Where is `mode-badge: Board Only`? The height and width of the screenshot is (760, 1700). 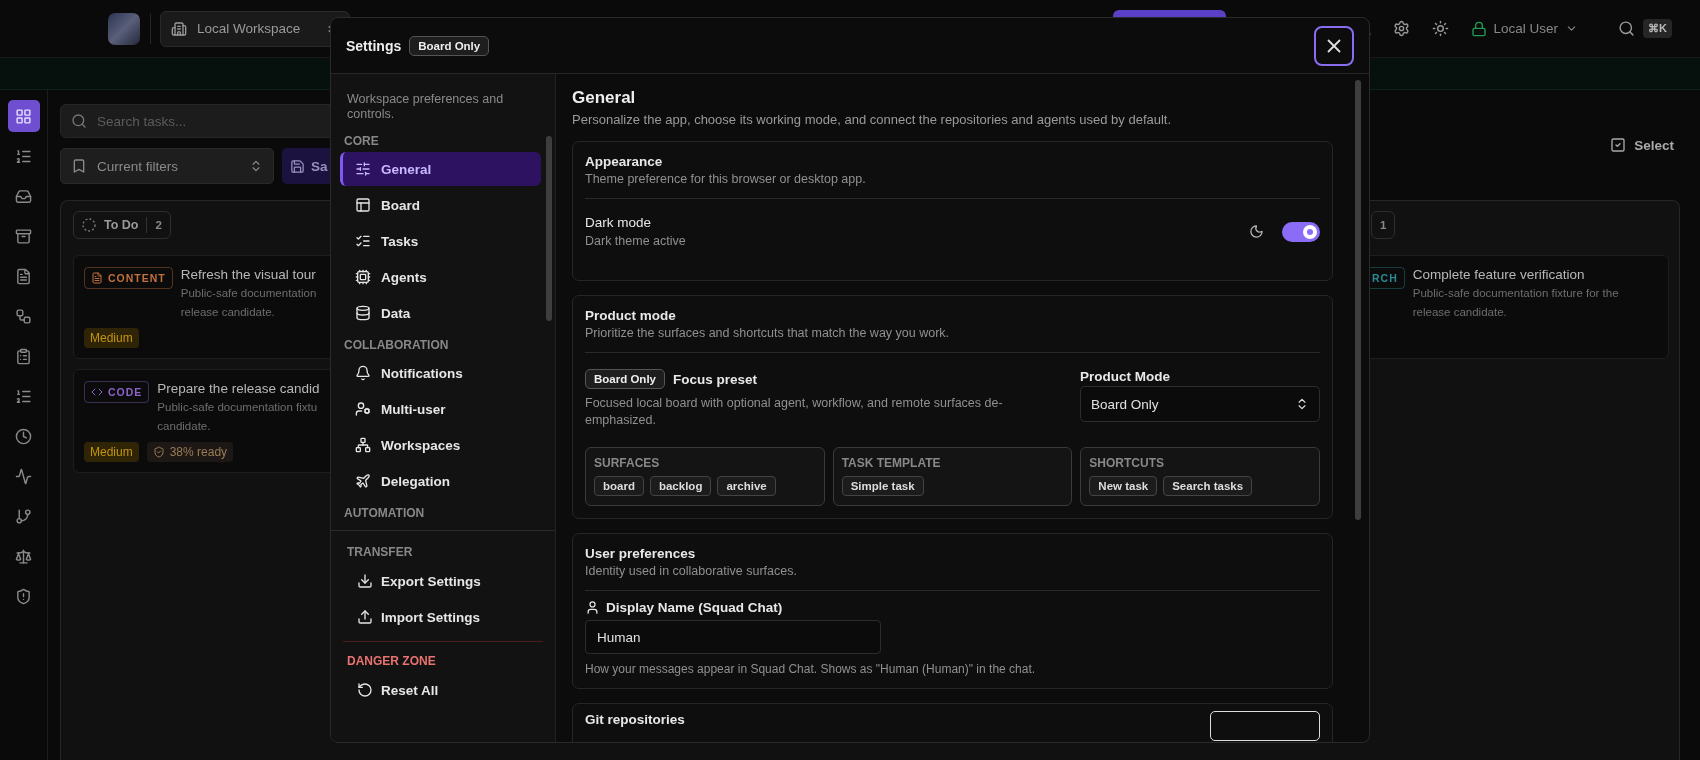
mode-badge: Board Only is located at coordinates (449, 45).